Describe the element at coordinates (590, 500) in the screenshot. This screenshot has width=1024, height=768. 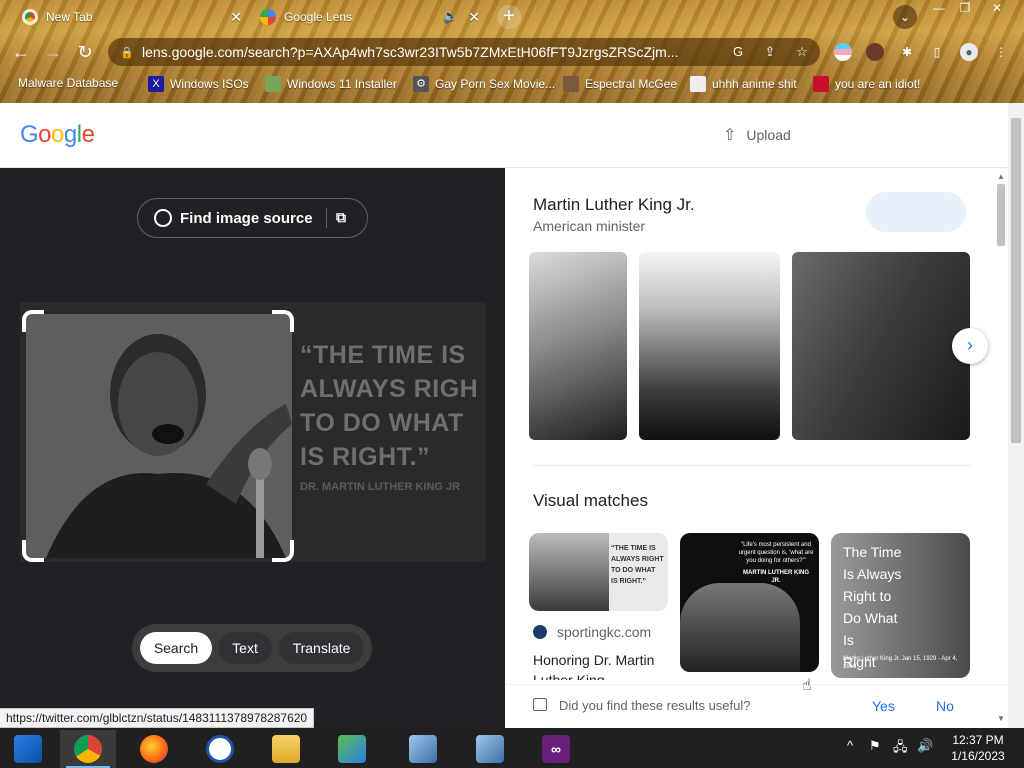
I see `visual-matches-heading: Visual matches` at that location.